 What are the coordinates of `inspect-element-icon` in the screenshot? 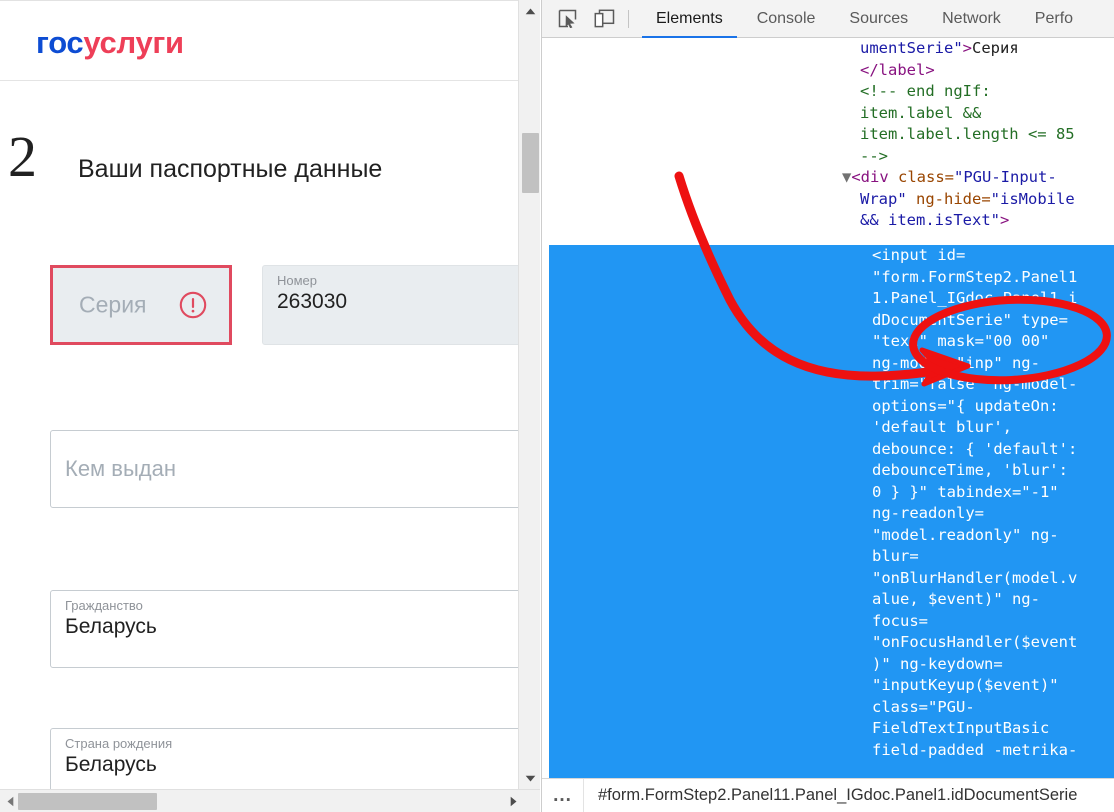 It's located at (567, 19).